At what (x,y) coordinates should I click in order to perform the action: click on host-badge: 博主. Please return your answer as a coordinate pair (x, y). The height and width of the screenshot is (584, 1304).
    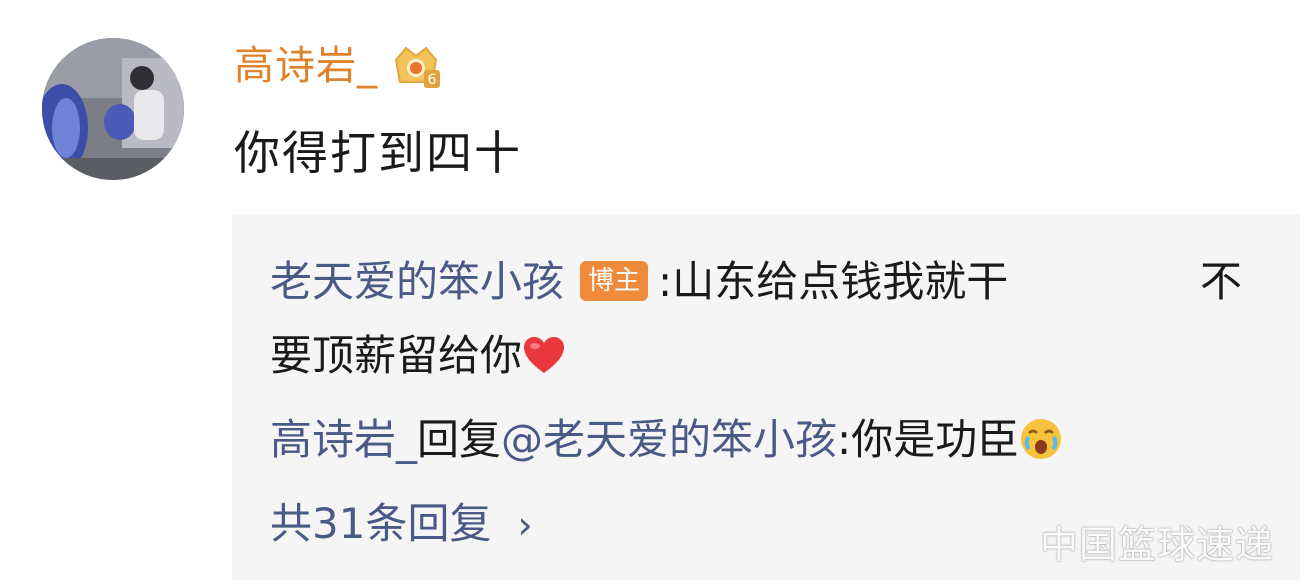
    Looking at the image, I should click on (614, 280).